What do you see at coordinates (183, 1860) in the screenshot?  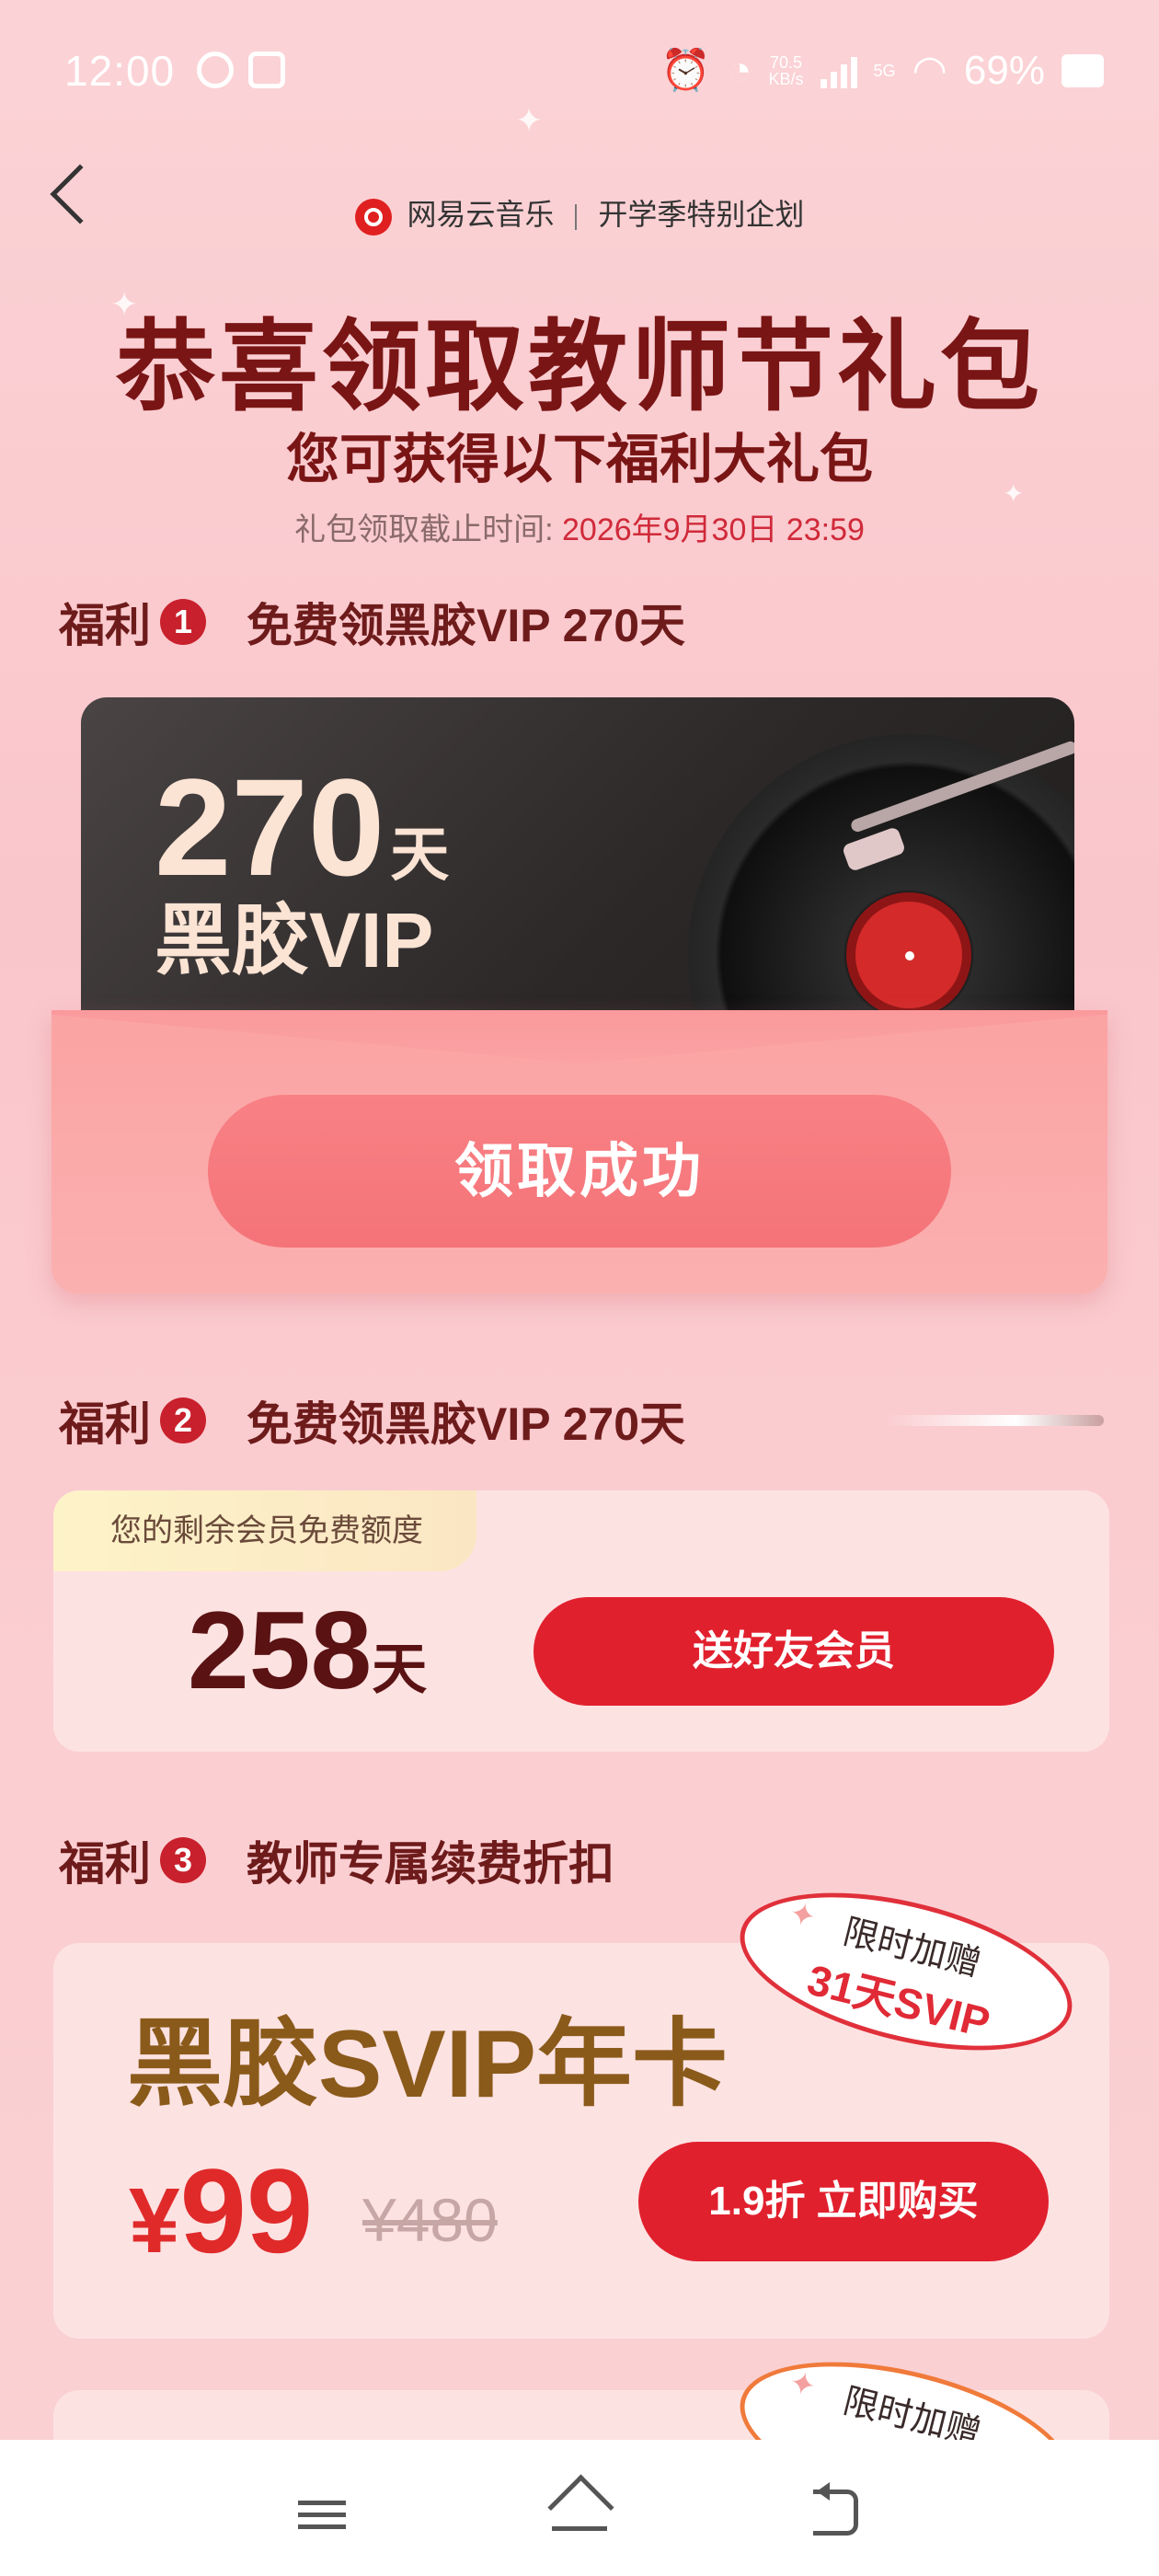 I see `benefit-number-badge: 3` at bounding box center [183, 1860].